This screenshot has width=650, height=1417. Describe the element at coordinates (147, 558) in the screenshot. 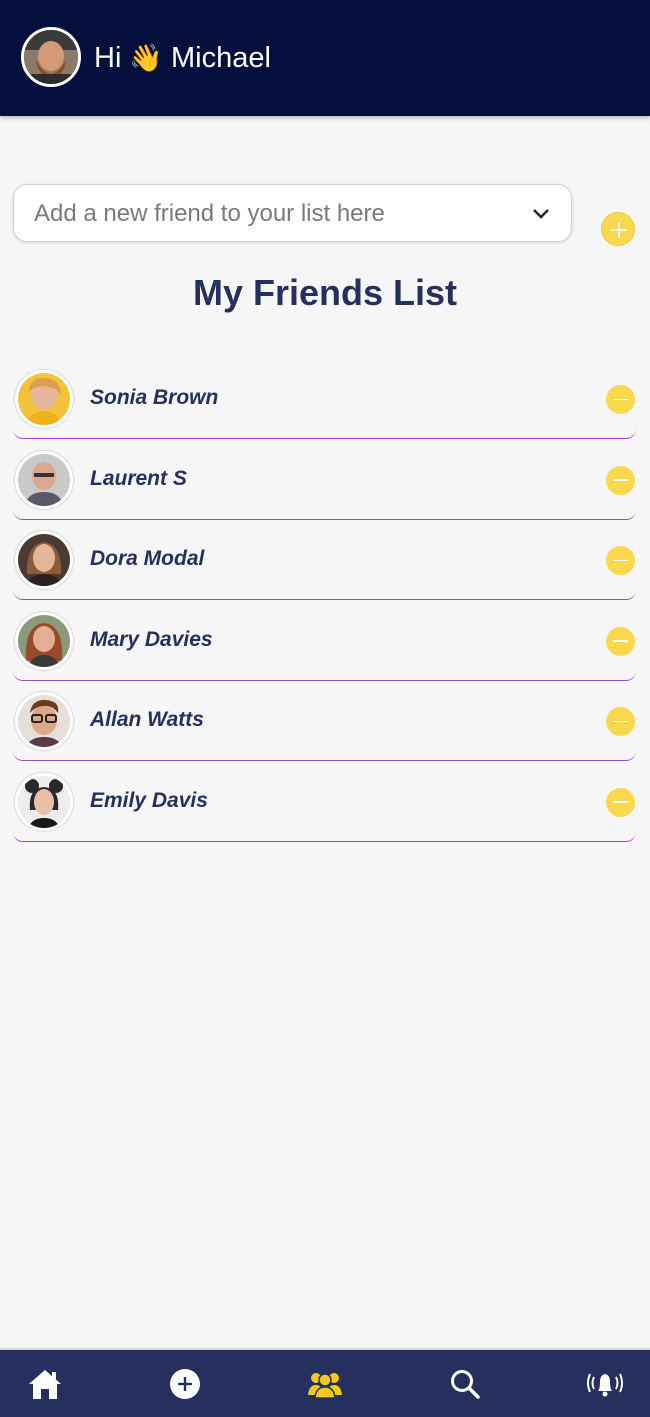

I see `friend-name: Dora Modal` at that location.